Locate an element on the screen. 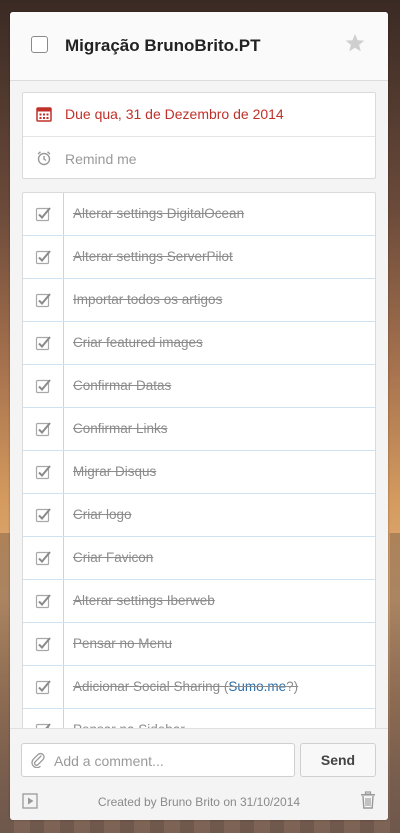  subtask-item: Alterar settings Iberweb is located at coordinates (199, 601).